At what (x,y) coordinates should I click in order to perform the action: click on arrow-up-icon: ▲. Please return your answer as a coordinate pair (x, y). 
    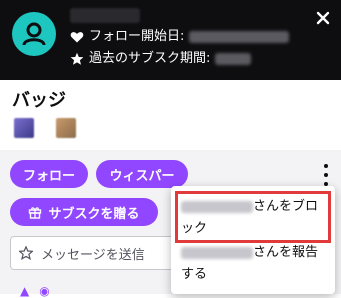
    Looking at the image, I should click on (24, 291).